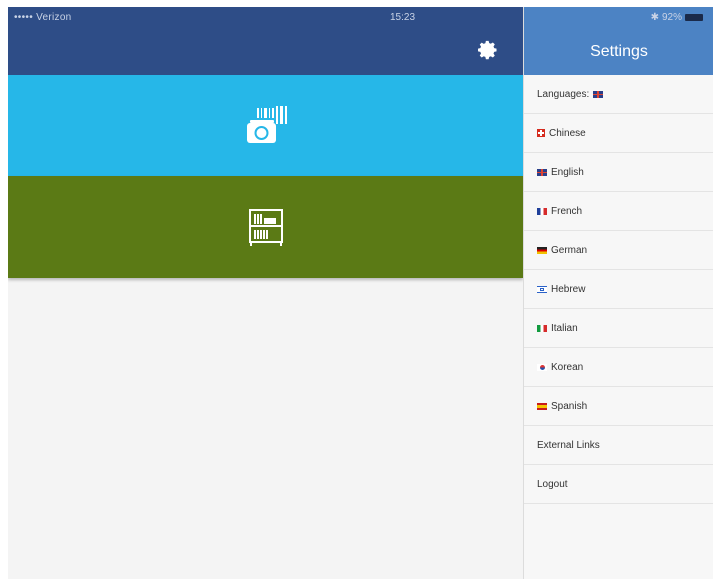 This screenshot has width=713, height=579. What do you see at coordinates (542, 367) in the screenshot?
I see `korean-flag-icon` at bounding box center [542, 367].